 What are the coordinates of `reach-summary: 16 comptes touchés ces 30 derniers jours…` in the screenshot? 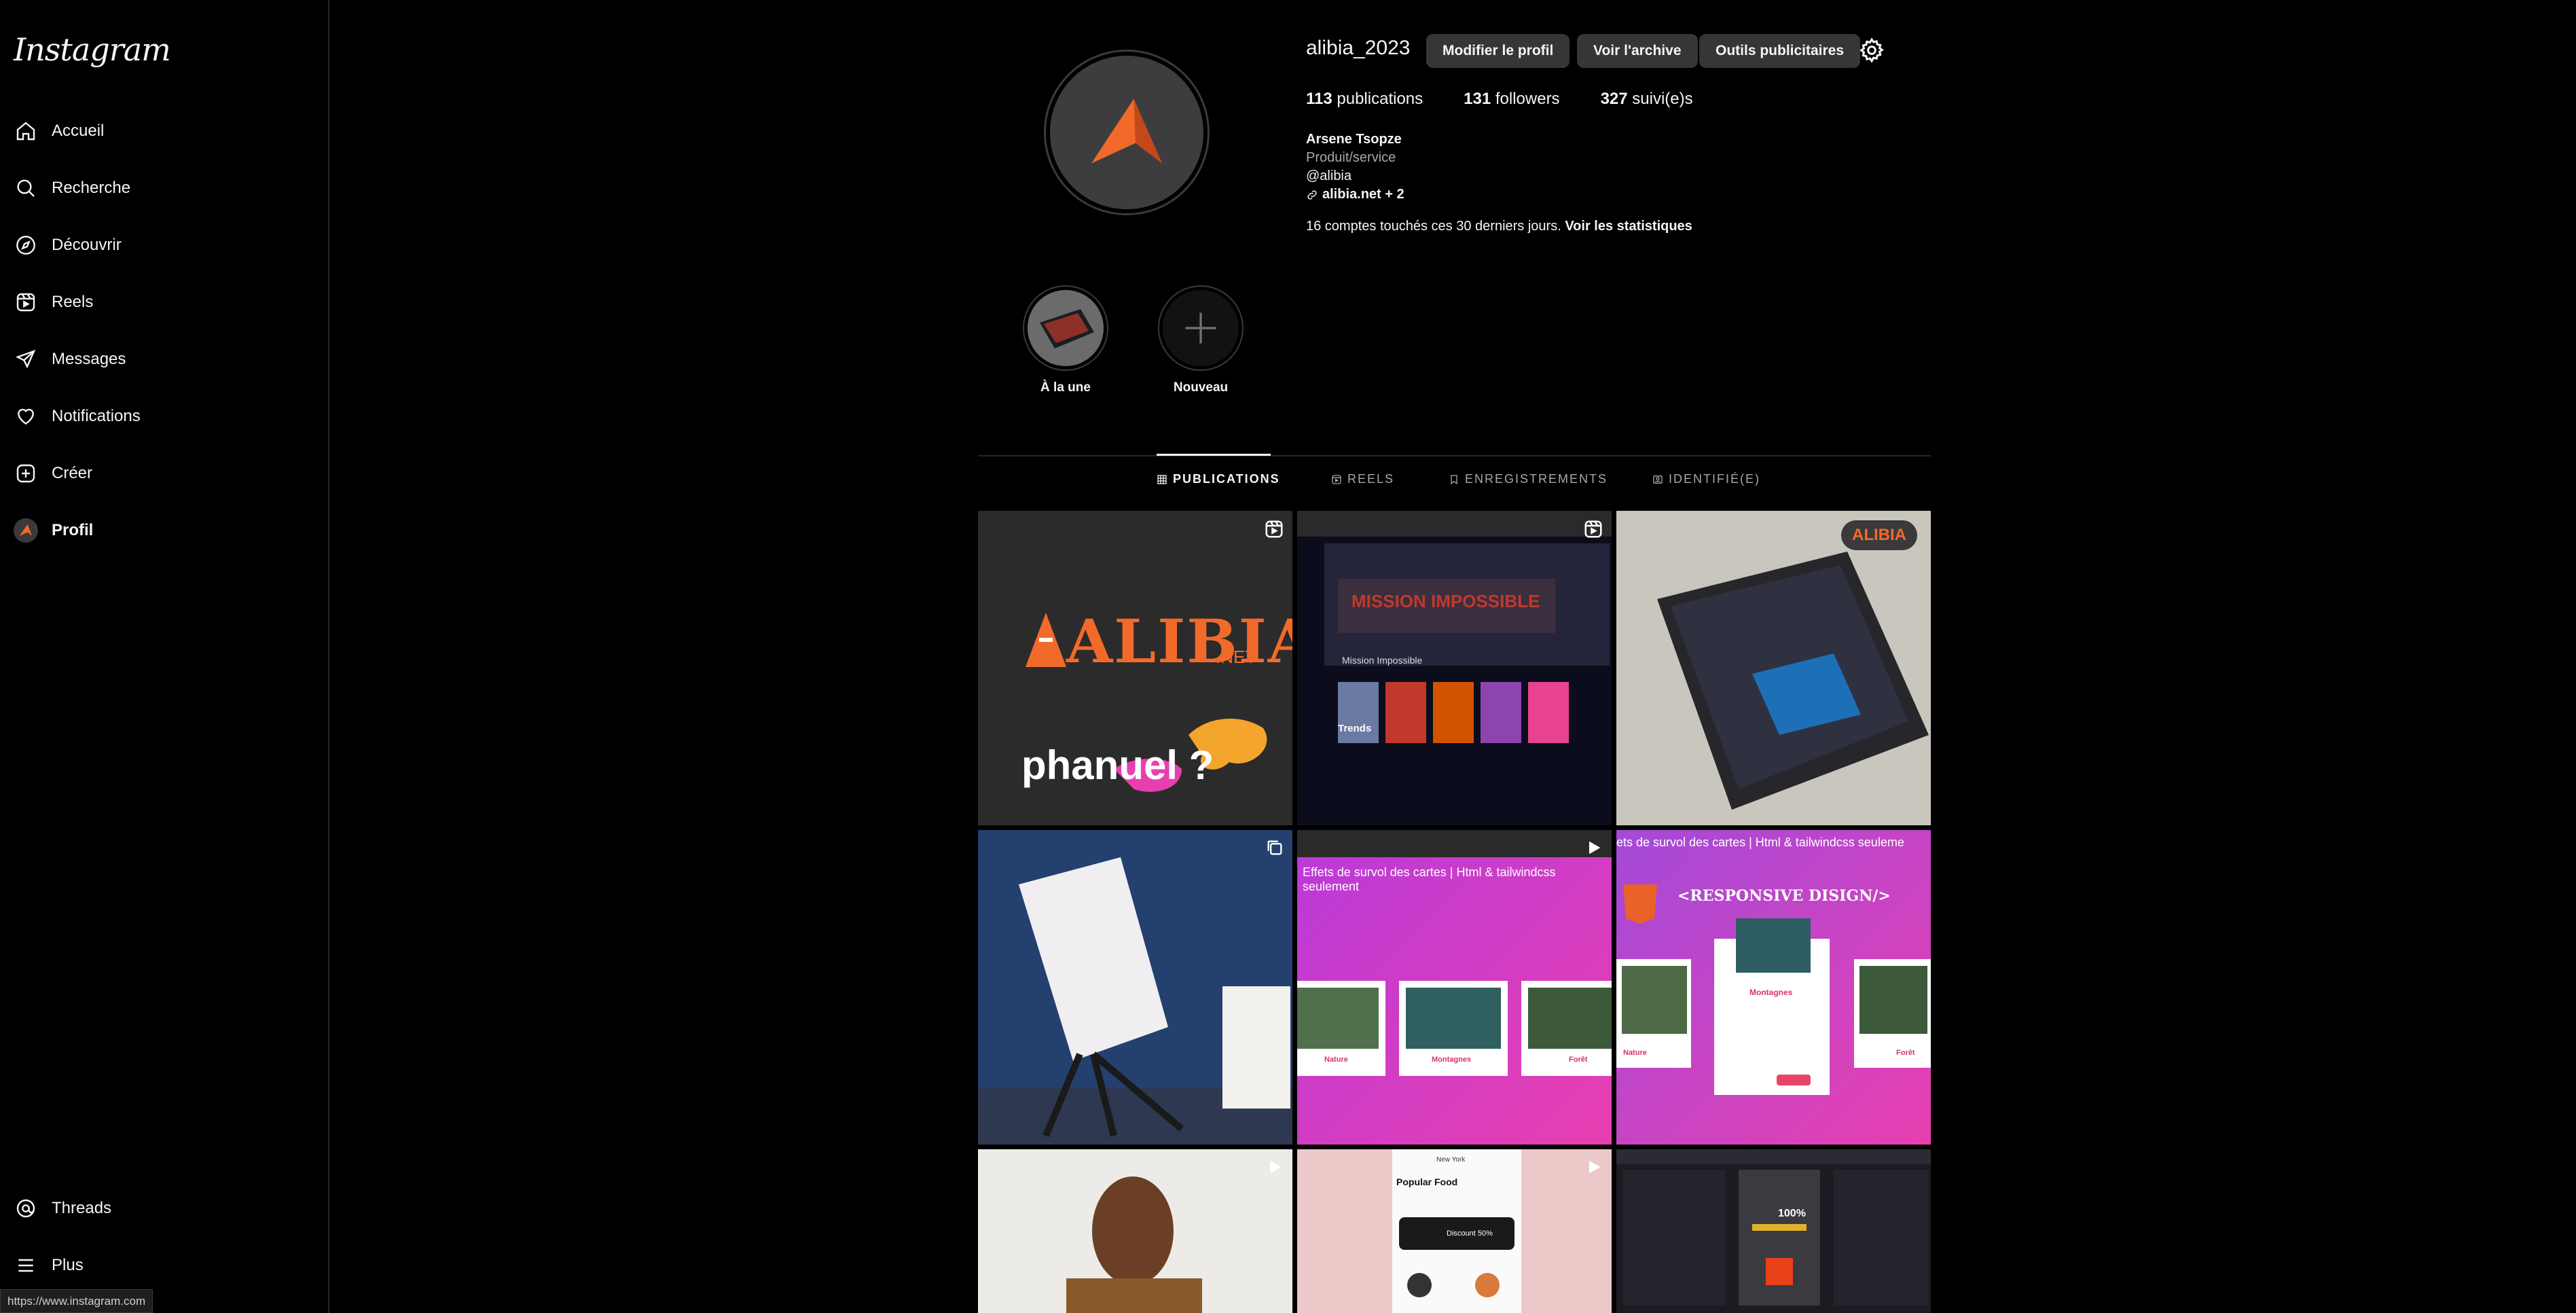 It's located at (1499, 226).